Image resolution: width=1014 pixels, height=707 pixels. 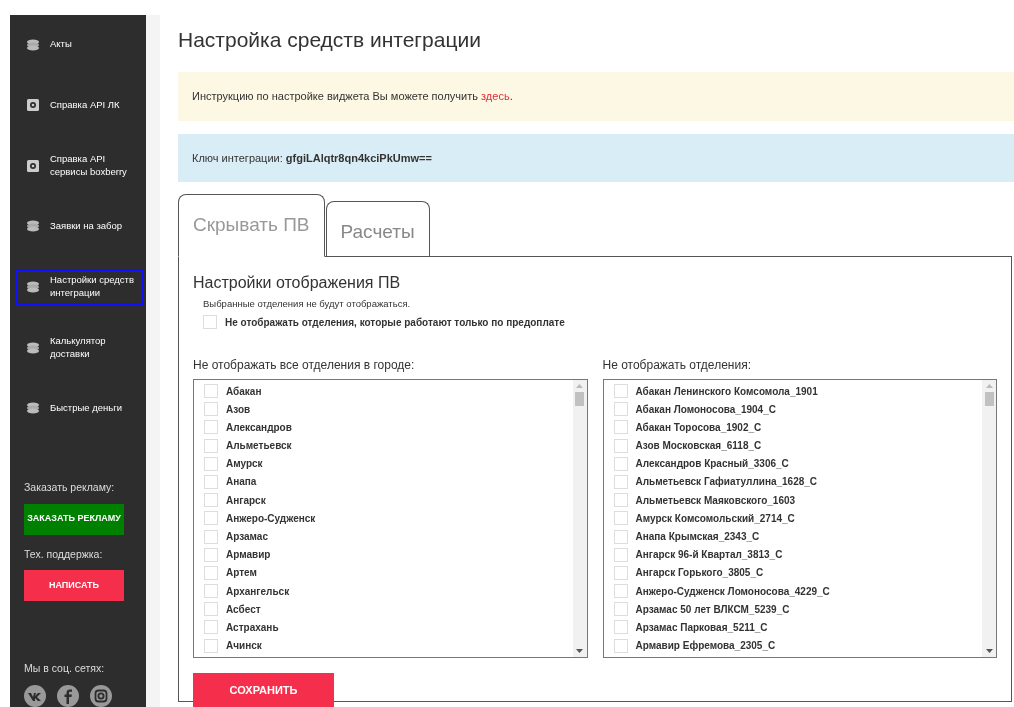 What do you see at coordinates (495, 96) in the screenshot?
I see `instruction-link: здесь` at bounding box center [495, 96].